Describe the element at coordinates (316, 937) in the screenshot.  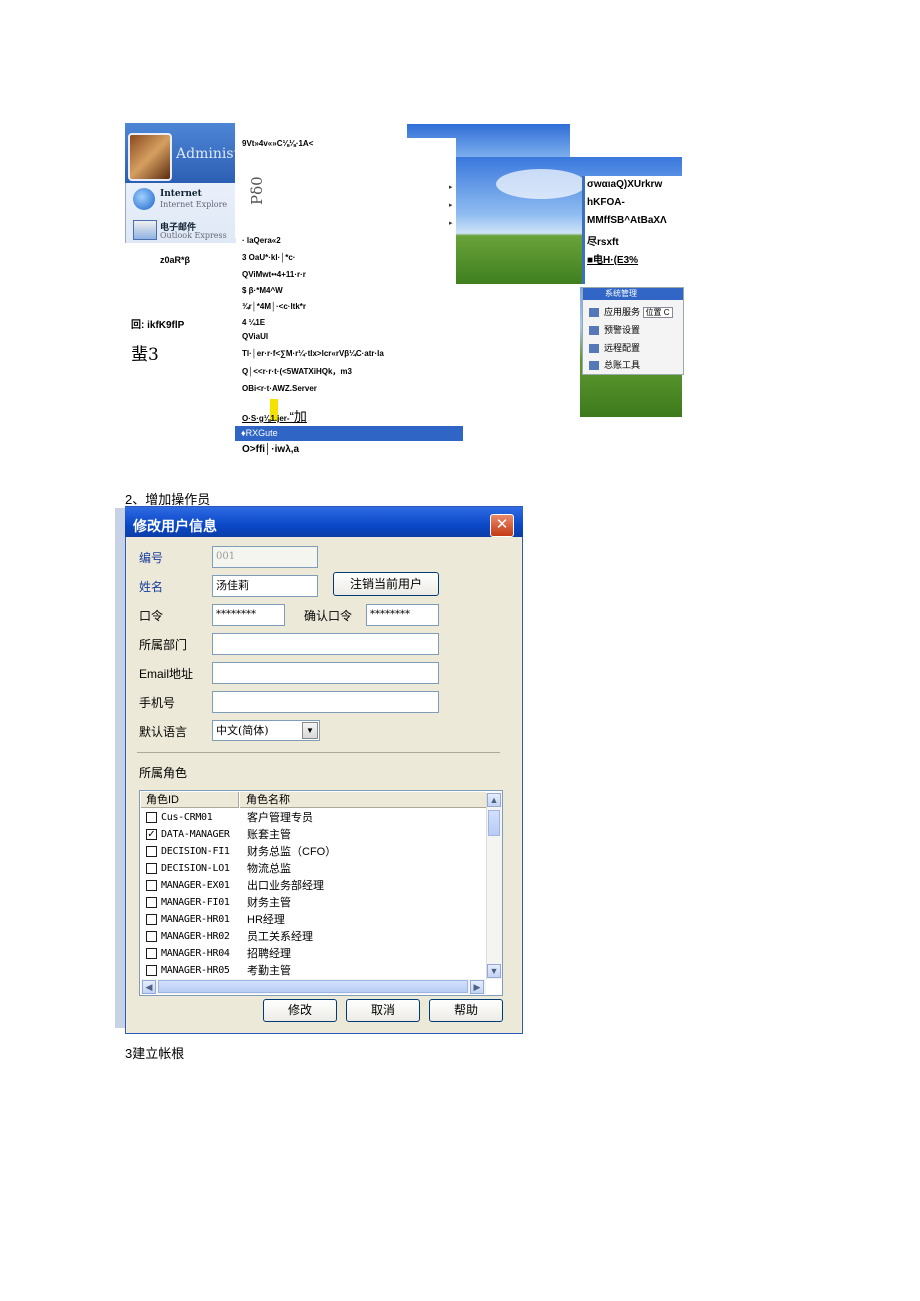
I see `table-row: MANAGER-HR02 员工关系经理` at that location.